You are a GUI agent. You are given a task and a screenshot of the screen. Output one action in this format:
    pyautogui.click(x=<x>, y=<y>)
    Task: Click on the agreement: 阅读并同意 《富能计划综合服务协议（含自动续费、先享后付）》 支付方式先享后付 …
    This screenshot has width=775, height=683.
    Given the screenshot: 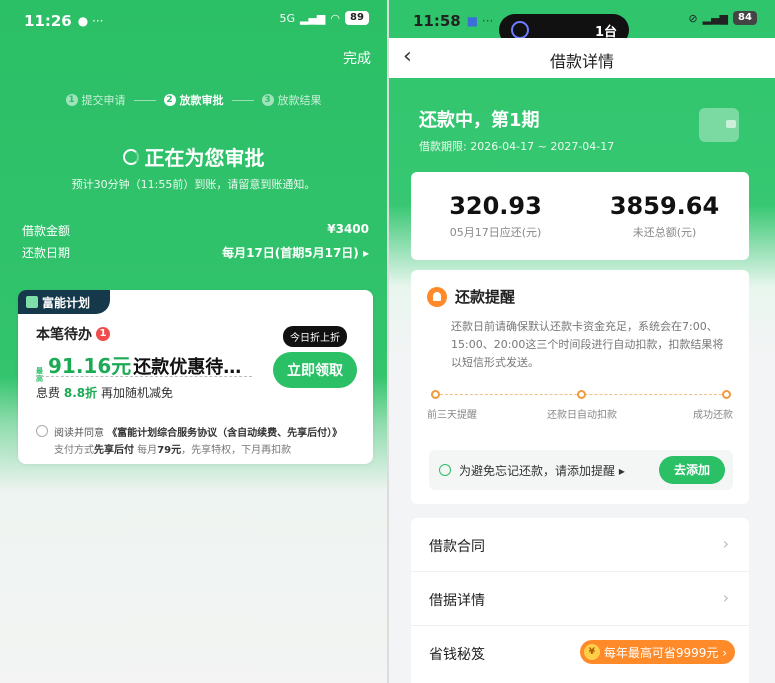 What is the action you would take?
    pyautogui.click(x=189, y=440)
    